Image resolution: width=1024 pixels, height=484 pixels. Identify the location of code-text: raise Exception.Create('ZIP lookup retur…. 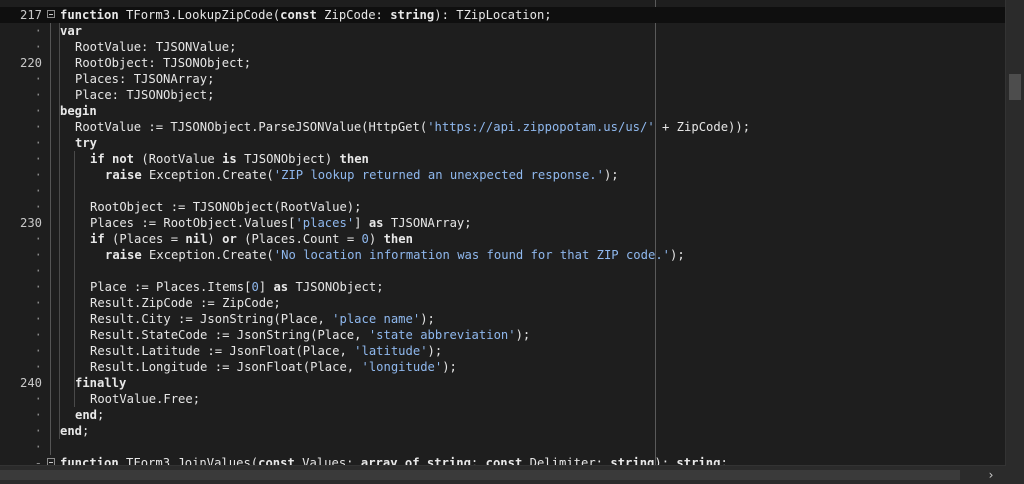
(362, 175).